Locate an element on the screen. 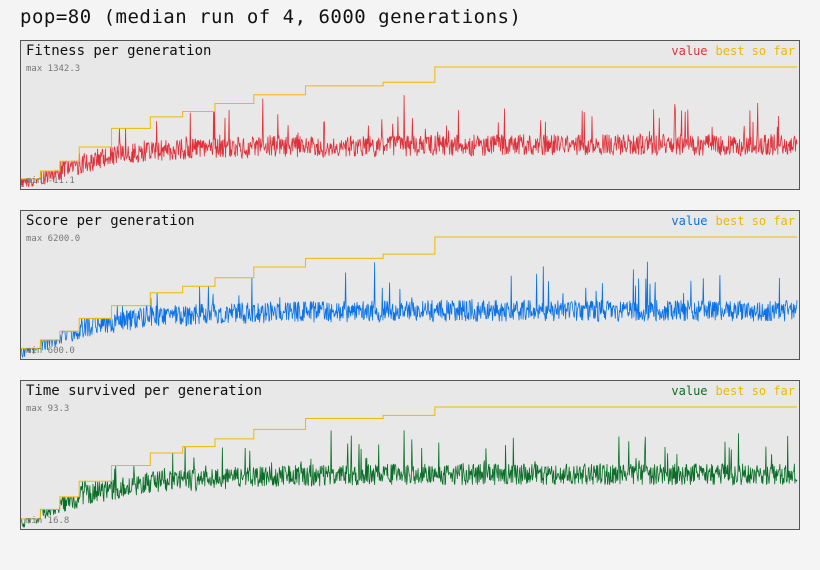 This screenshot has width=820, height=570. min-label: min 600.0 is located at coordinates (50, 351).